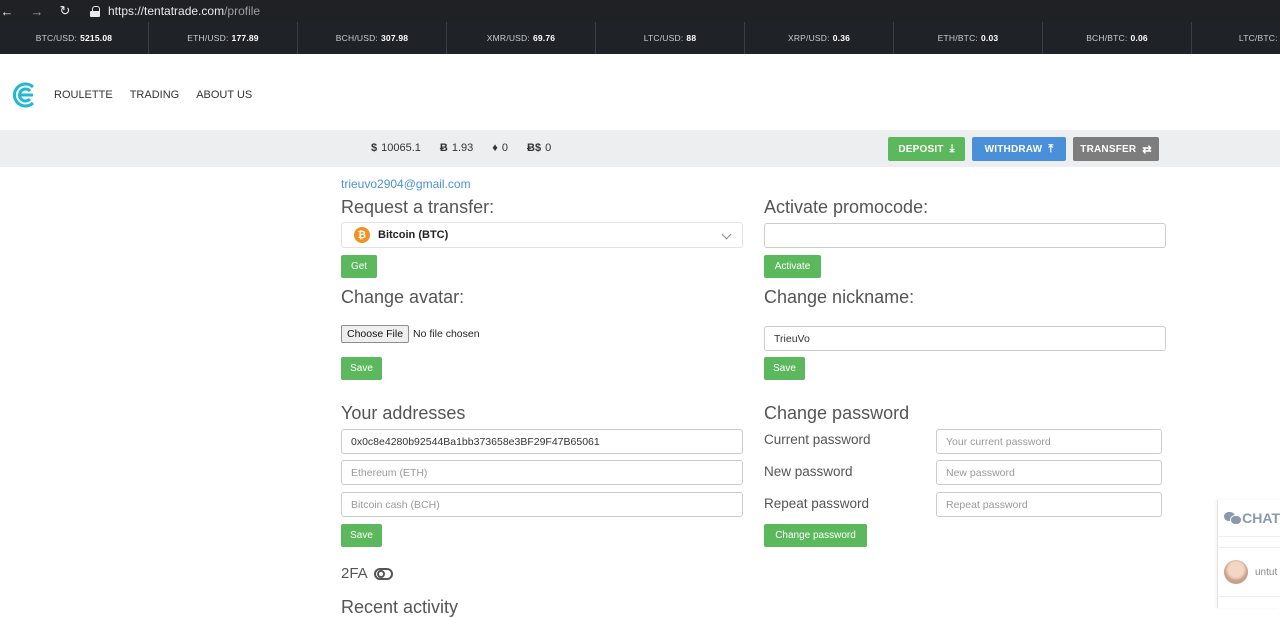  What do you see at coordinates (245, 38) in the screenshot?
I see `ticker-value: 177.89` at bounding box center [245, 38].